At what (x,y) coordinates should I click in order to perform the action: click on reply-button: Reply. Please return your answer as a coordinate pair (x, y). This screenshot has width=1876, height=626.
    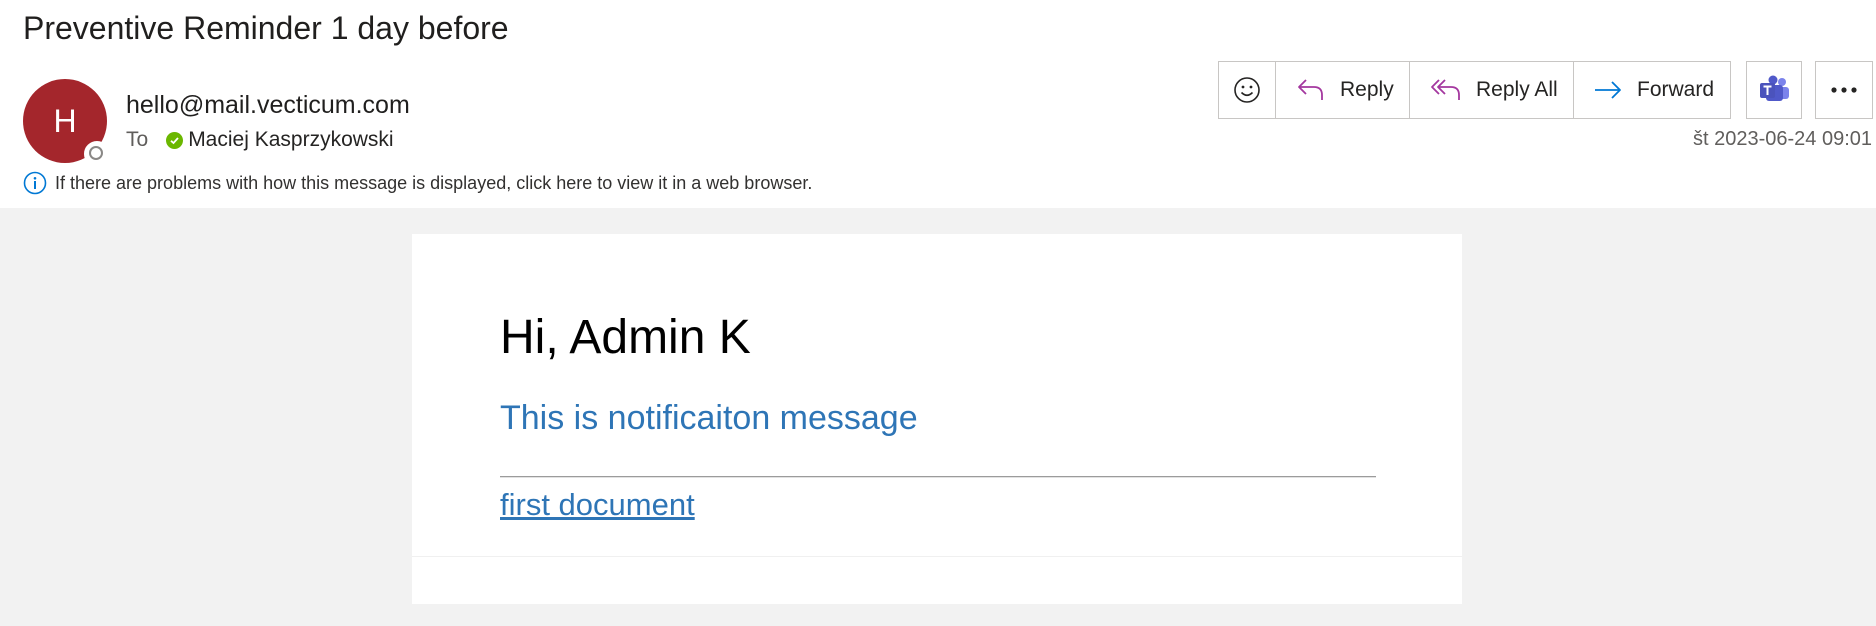
    Looking at the image, I should click on (1343, 90).